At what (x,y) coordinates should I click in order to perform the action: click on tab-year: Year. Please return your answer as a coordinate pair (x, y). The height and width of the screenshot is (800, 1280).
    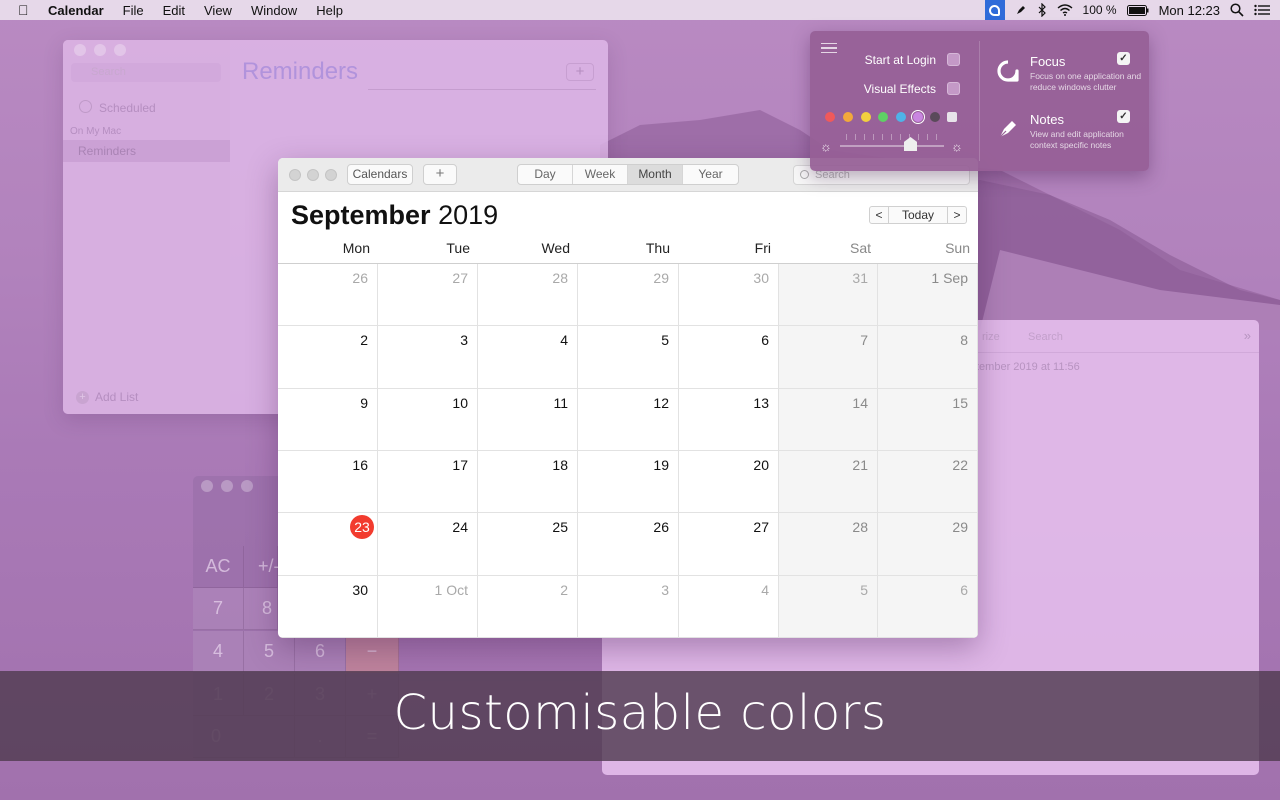
    Looking at the image, I should click on (710, 174).